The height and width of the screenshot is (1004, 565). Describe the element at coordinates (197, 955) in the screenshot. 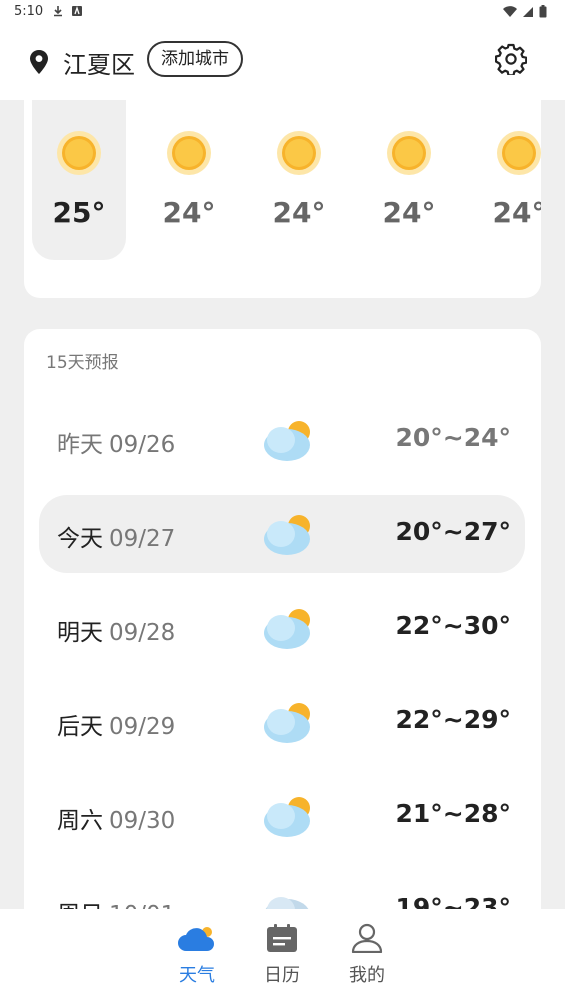

I see `nav-weather: 天气` at that location.